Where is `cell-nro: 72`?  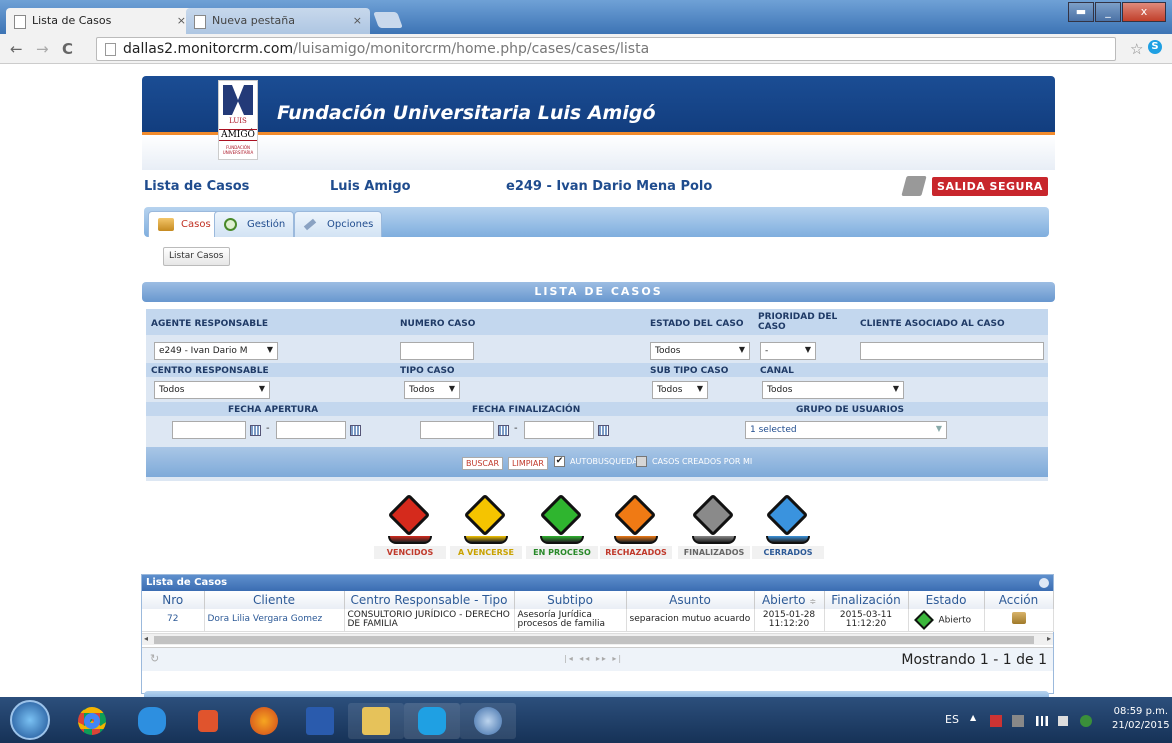
cell-nro: 72 is located at coordinates (173, 620).